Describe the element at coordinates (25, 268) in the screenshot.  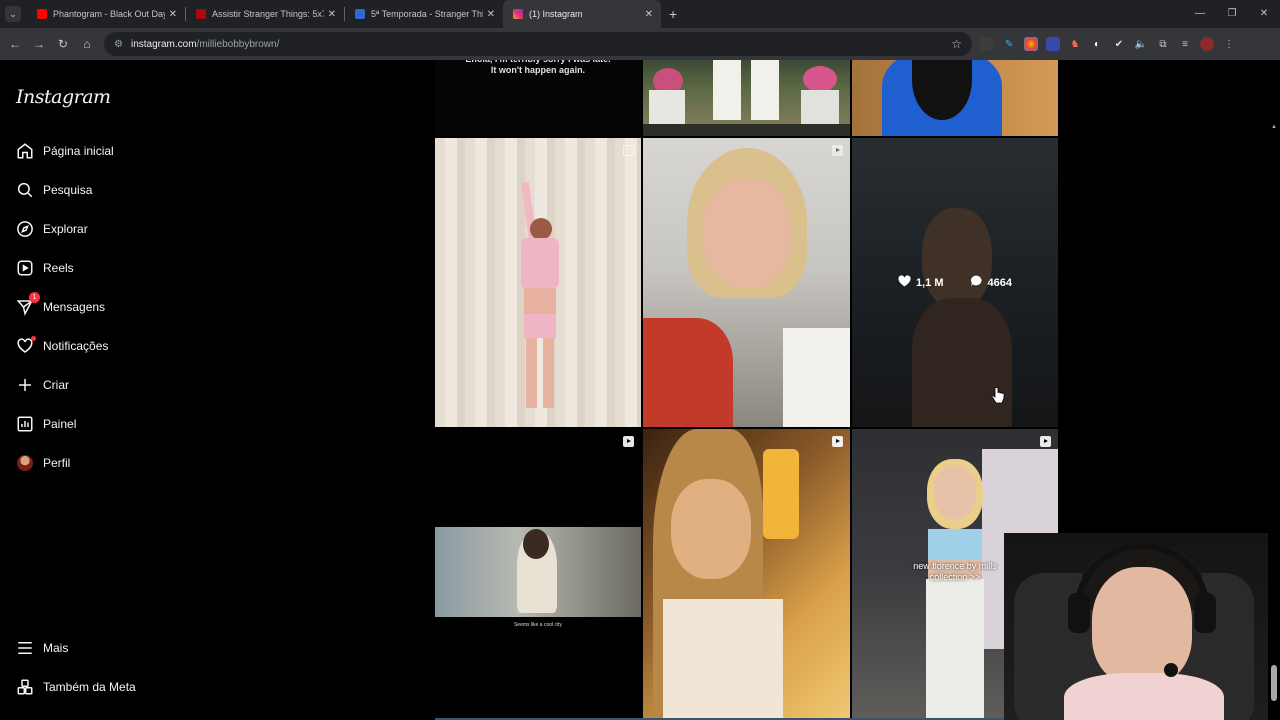
I see `reels-icon` at that location.